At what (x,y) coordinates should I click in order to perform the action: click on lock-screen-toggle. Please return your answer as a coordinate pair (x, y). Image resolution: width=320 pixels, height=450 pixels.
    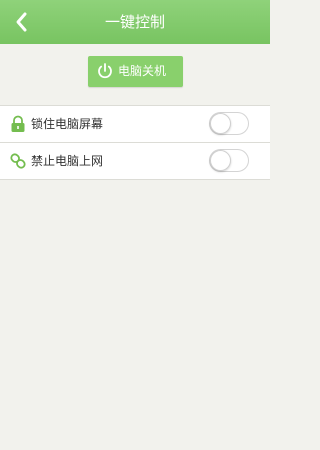
    Looking at the image, I should click on (229, 123).